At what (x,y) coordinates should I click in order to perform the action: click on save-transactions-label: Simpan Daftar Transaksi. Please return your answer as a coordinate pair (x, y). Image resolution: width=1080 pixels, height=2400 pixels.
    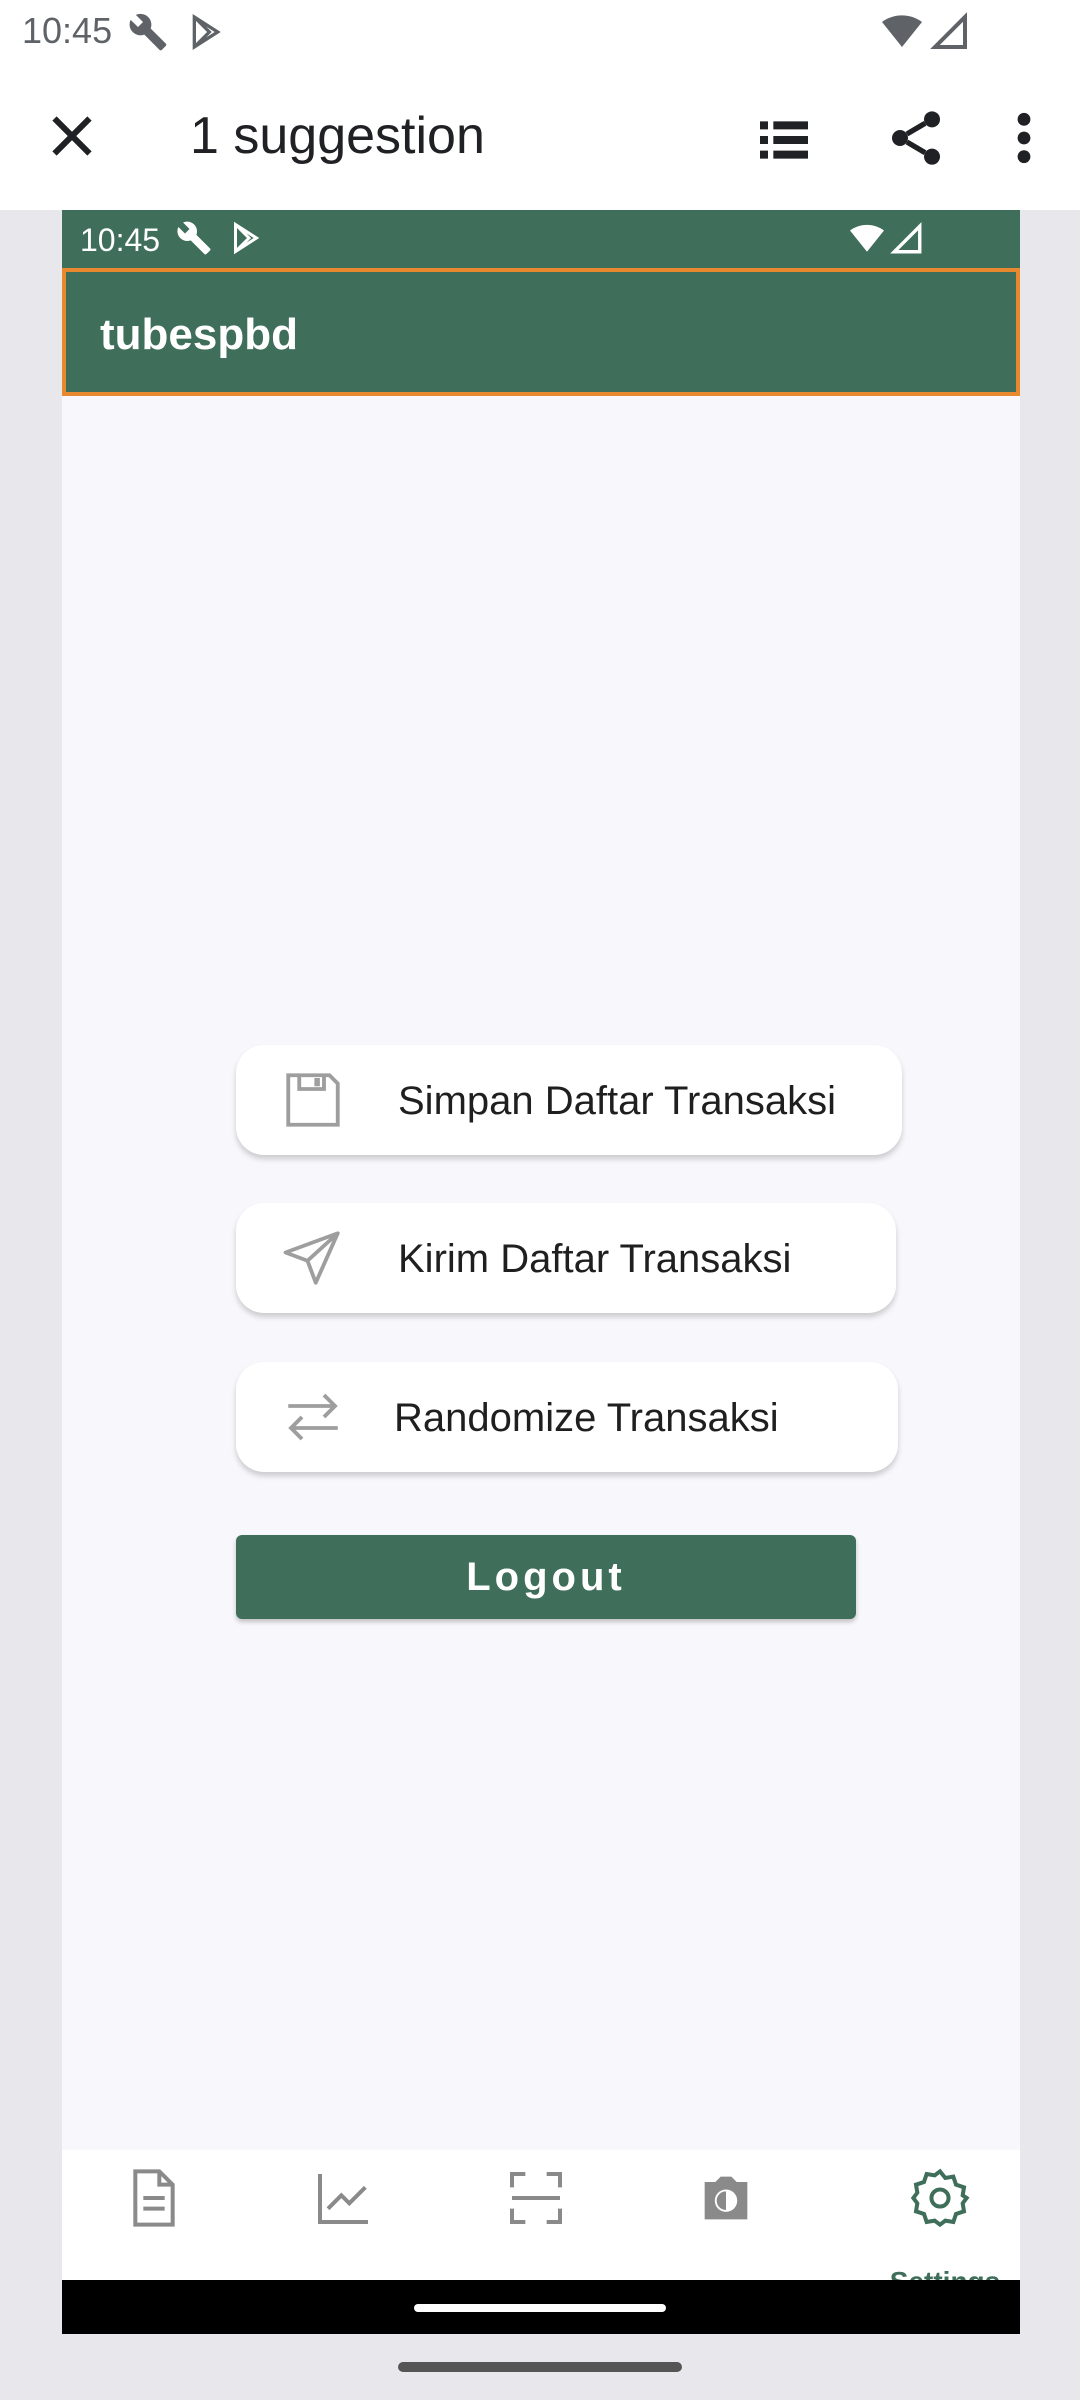
    Looking at the image, I should click on (617, 1101).